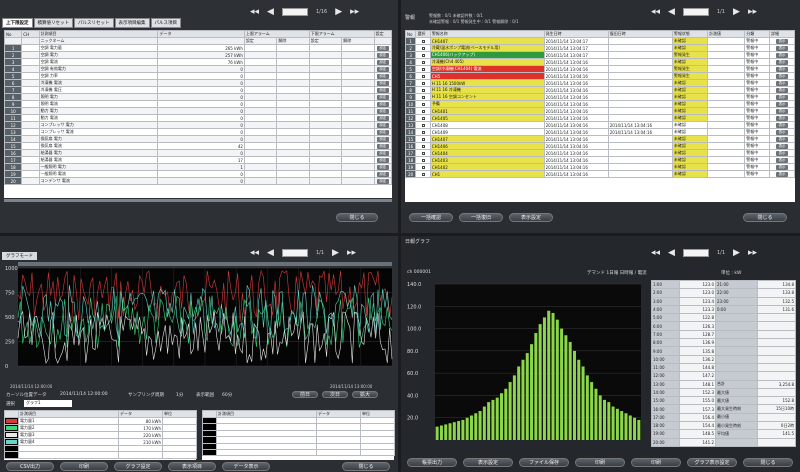  Describe the element at coordinates (132, 23) in the screenshot. I see `tab-display-edit: 表示項目編集` at that location.